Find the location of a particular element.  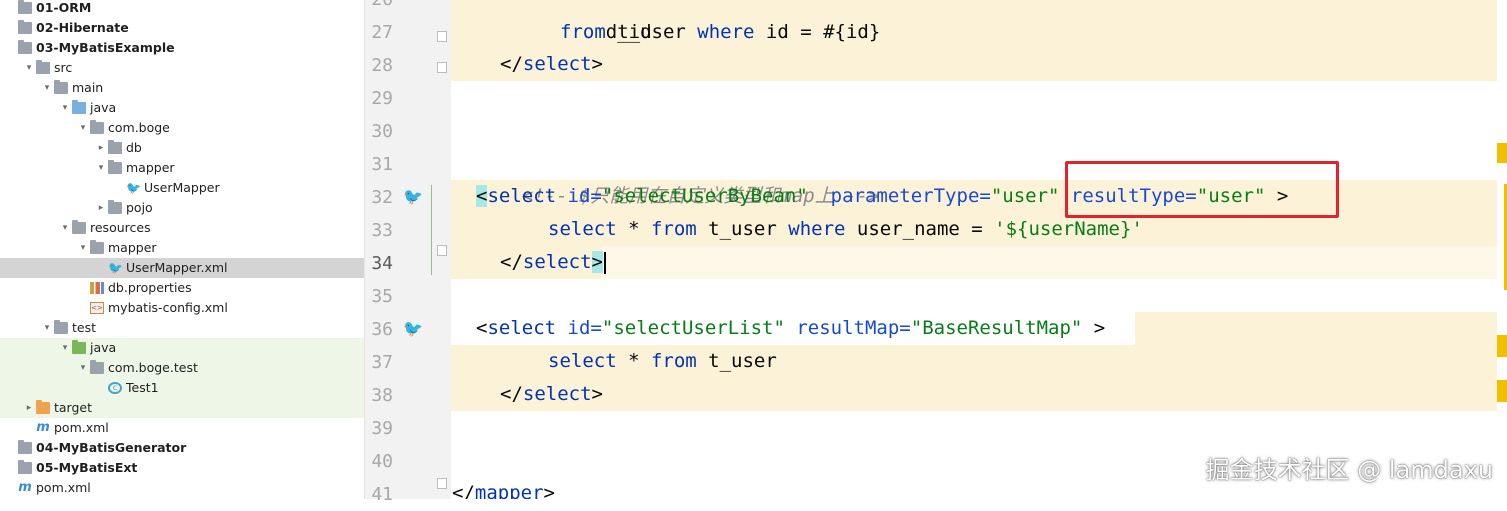

line-number: 39 is located at coordinates (382, 428).